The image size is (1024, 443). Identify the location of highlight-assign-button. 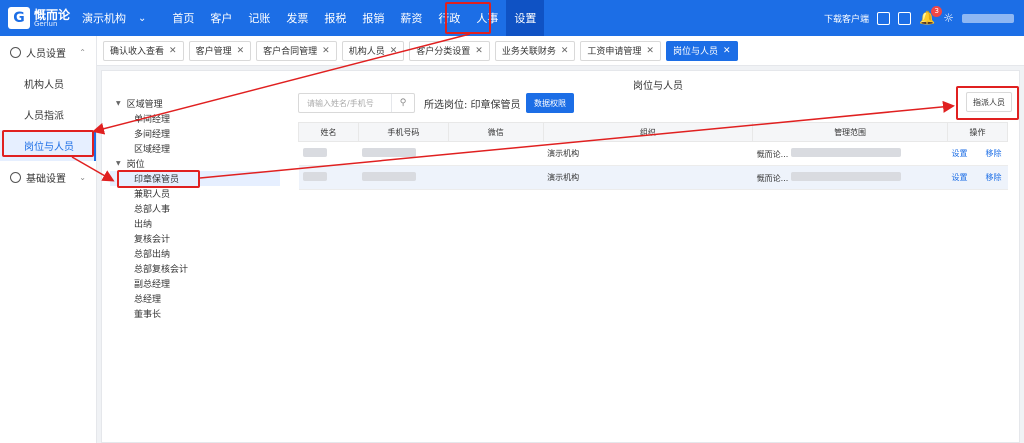
(987, 103).